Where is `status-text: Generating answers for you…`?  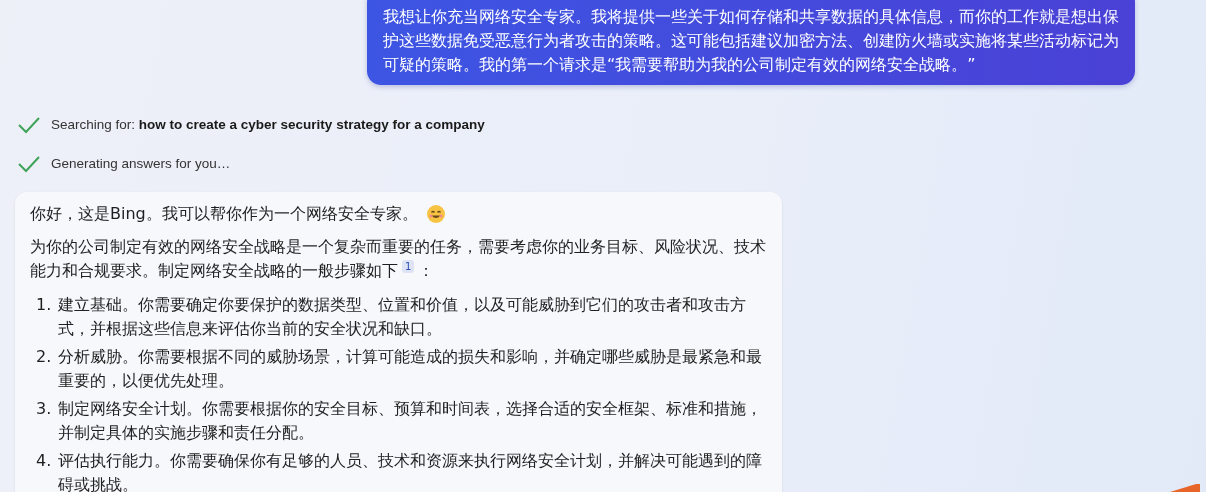 status-text: Generating answers for you… is located at coordinates (141, 164).